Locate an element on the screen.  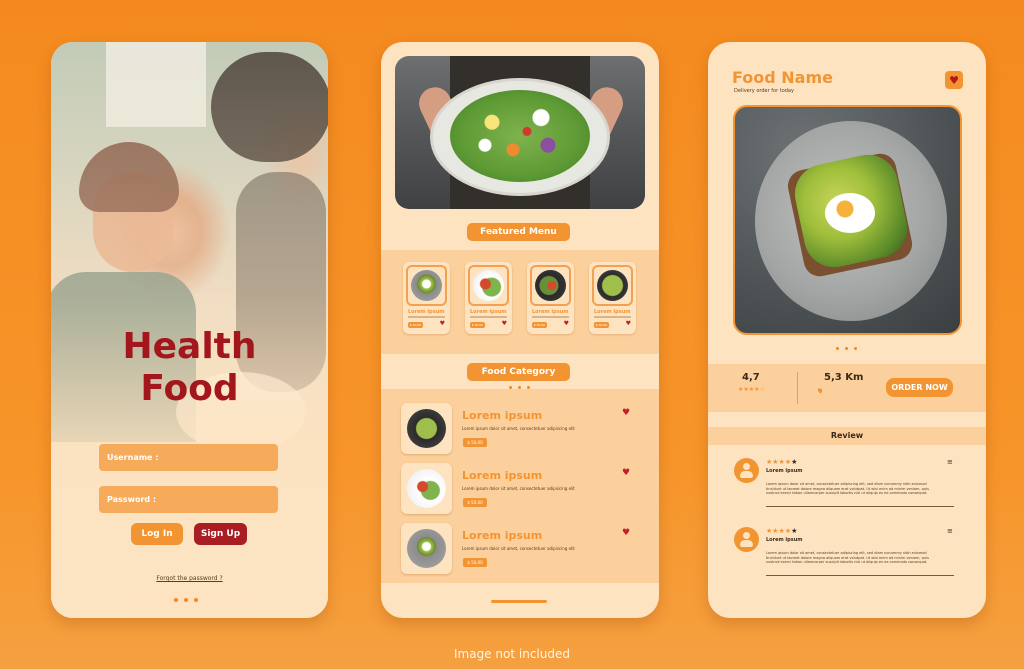
featured-menu-heading: Featured Menu is located at coordinates (518, 232).